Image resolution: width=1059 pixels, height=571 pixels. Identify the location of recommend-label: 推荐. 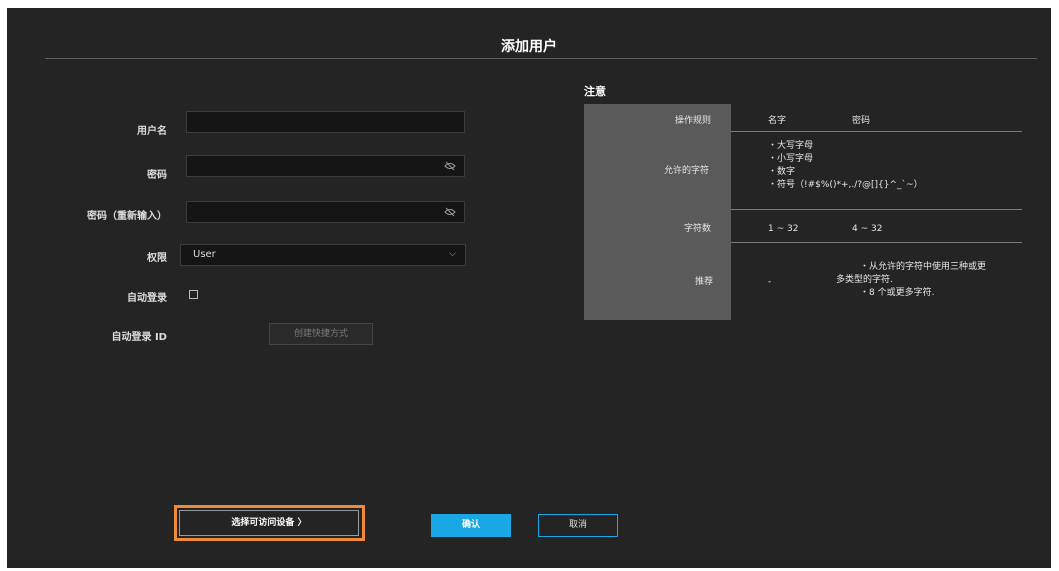
(704, 282).